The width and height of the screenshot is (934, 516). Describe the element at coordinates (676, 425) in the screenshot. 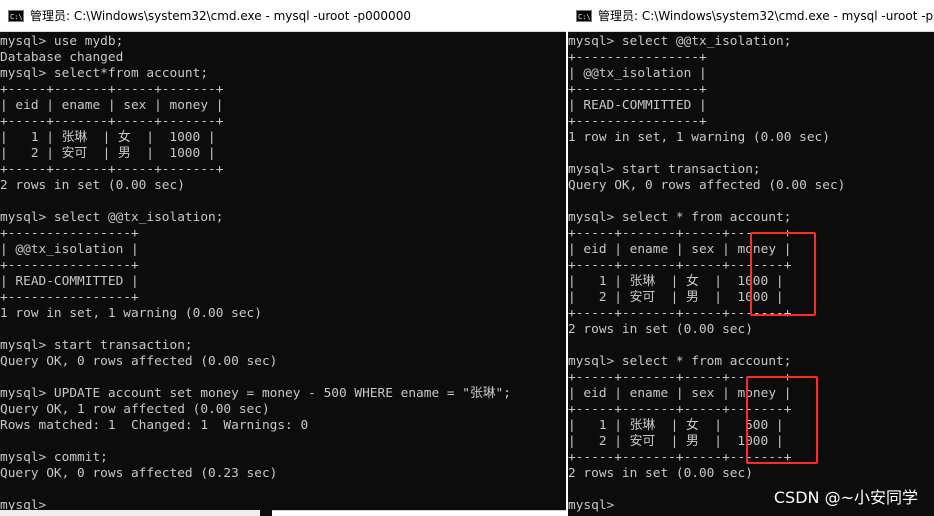

I see `console-line: | 1 | 张琳 | 女 | 500 |` at that location.